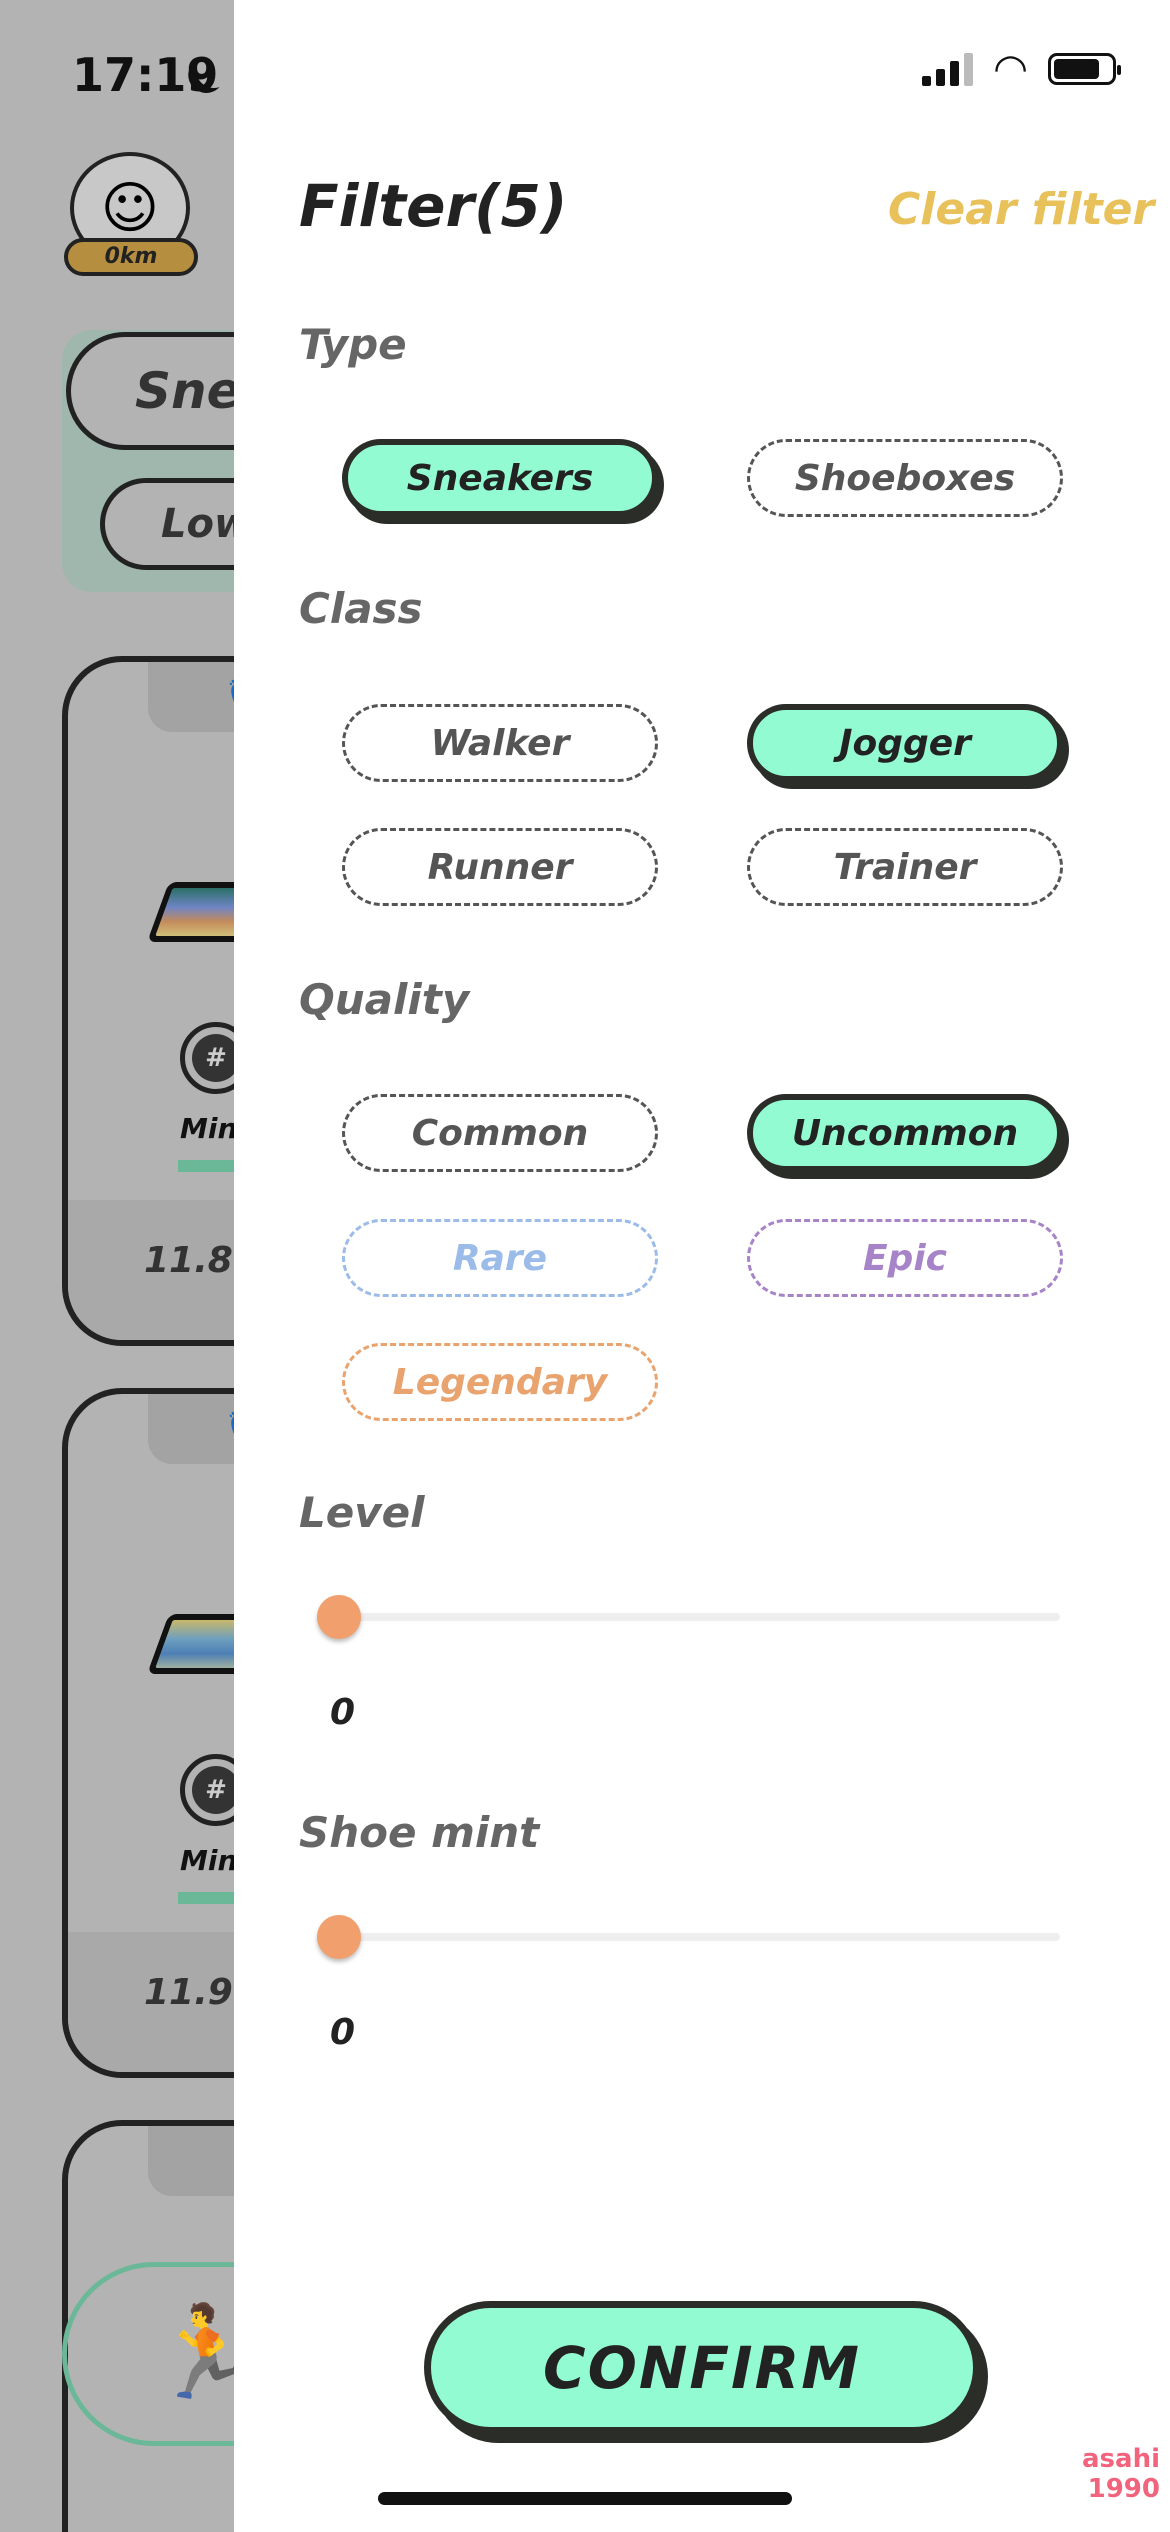 Image resolution: width=1170 pixels, height=2532 pixels. What do you see at coordinates (151, 1270) in the screenshot?
I see `card-price: 11.89` at bounding box center [151, 1270].